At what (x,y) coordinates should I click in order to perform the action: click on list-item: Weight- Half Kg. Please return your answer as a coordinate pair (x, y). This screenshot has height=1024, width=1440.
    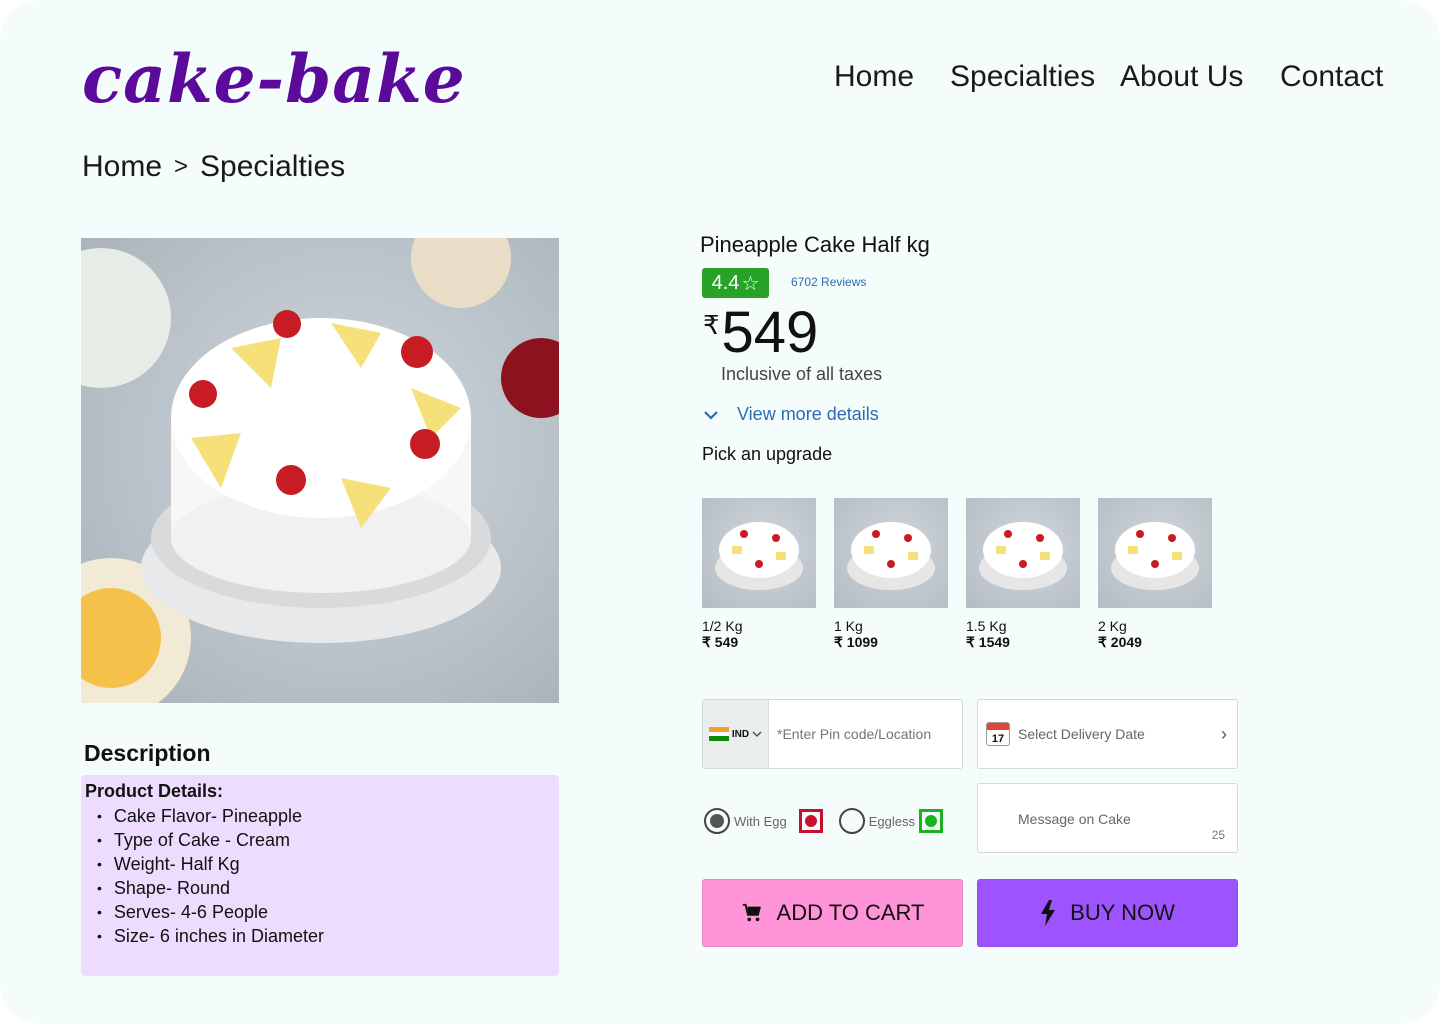
    Looking at the image, I should click on (326, 864).